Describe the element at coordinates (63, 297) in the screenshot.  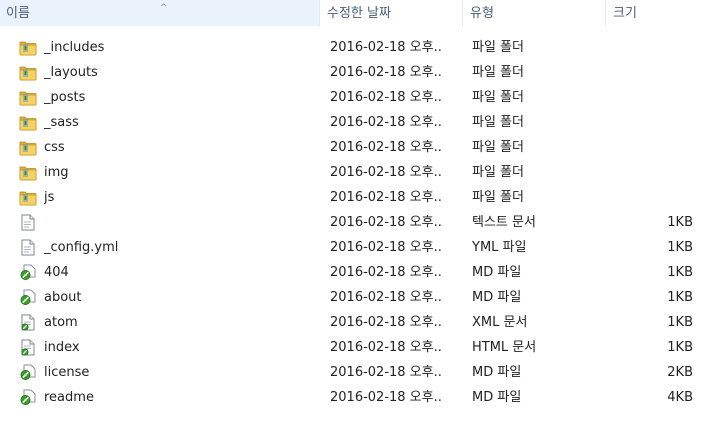
I see `file-name: about` at that location.